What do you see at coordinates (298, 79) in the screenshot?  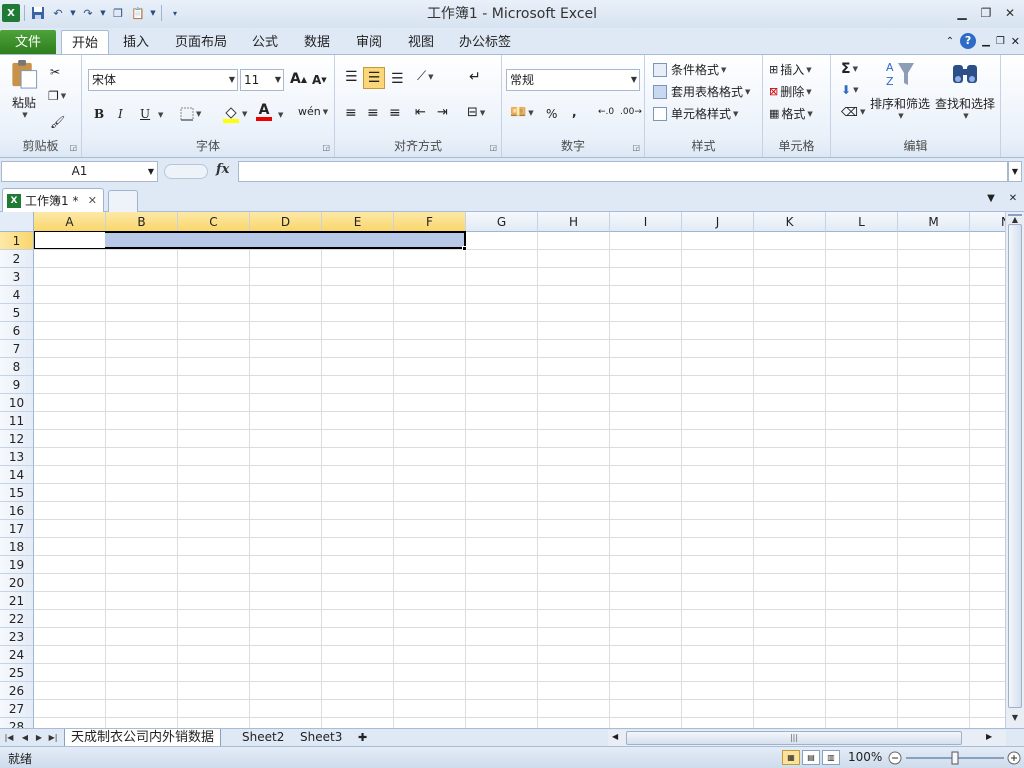 I see `increase-font-size-icon: A ▲` at bounding box center [298, 79].